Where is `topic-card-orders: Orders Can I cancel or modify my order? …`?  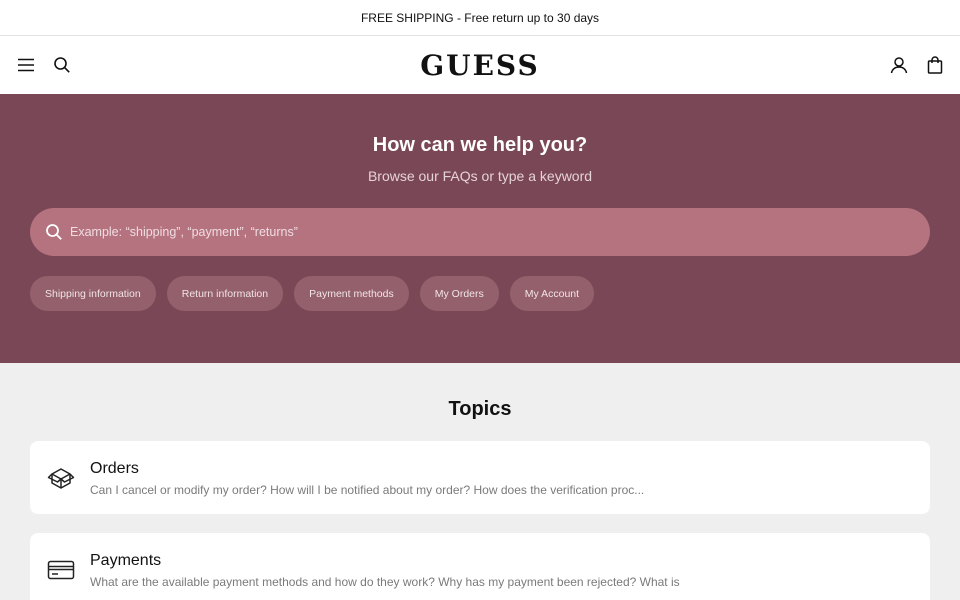 topic-card-orders: Orders Can I cancel or modify my order? … is located at coordinates (480, 477).